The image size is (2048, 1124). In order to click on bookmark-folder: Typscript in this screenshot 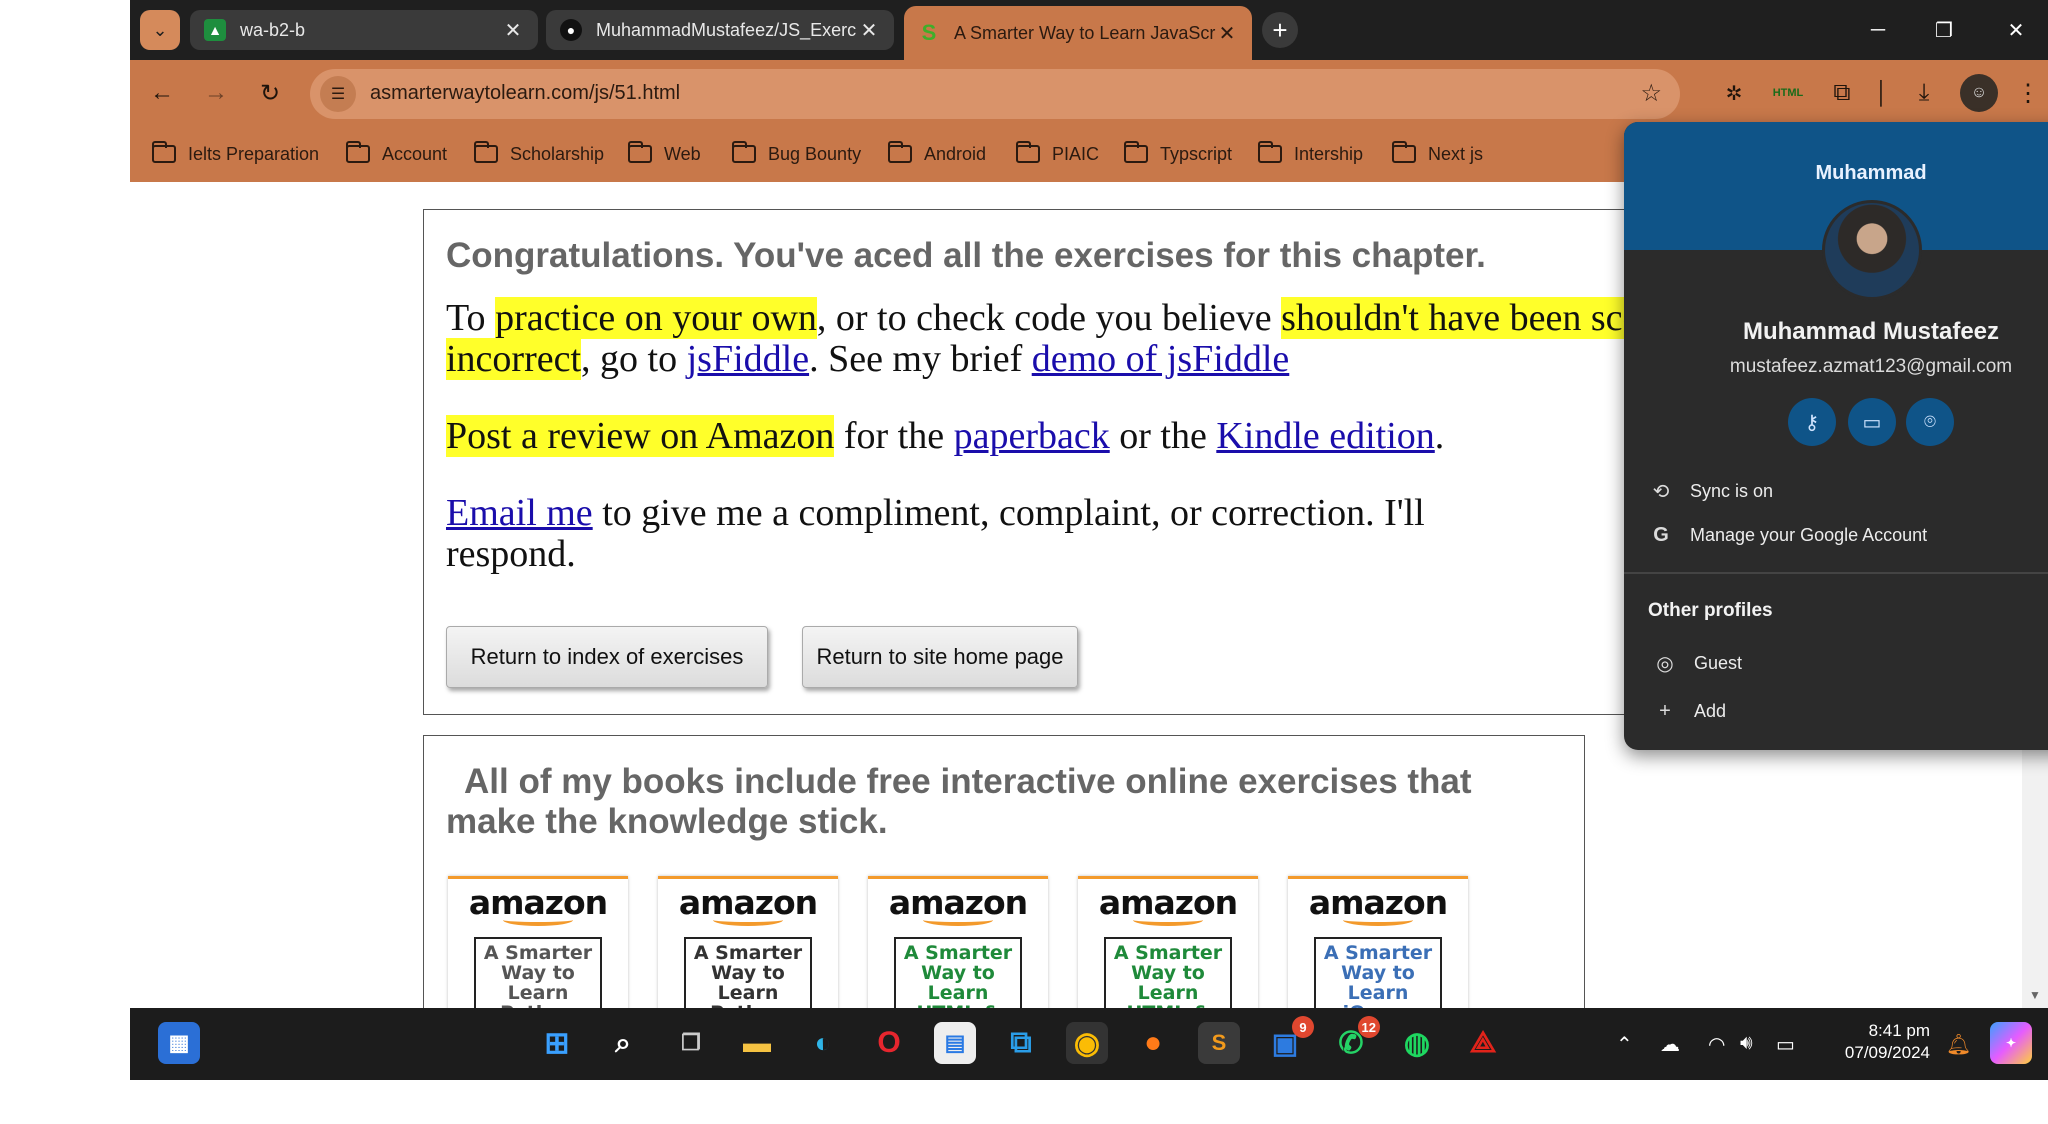, I will do `click(1178, 154)`.